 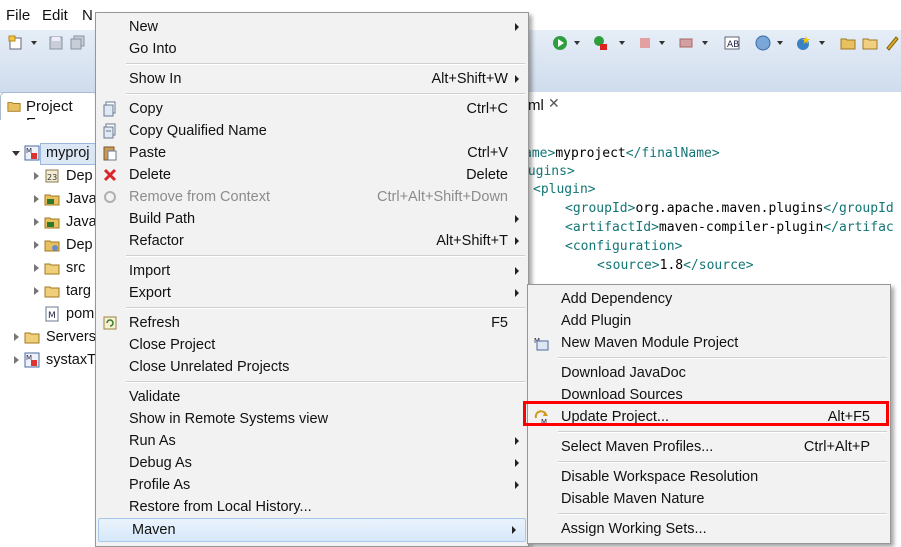 What do you see at coordinates (312, 419) in the screenshot?
I see `menu-item-show-in-remote-systems-view: Show in Remote Systems view` at bounding box center [312, 419].